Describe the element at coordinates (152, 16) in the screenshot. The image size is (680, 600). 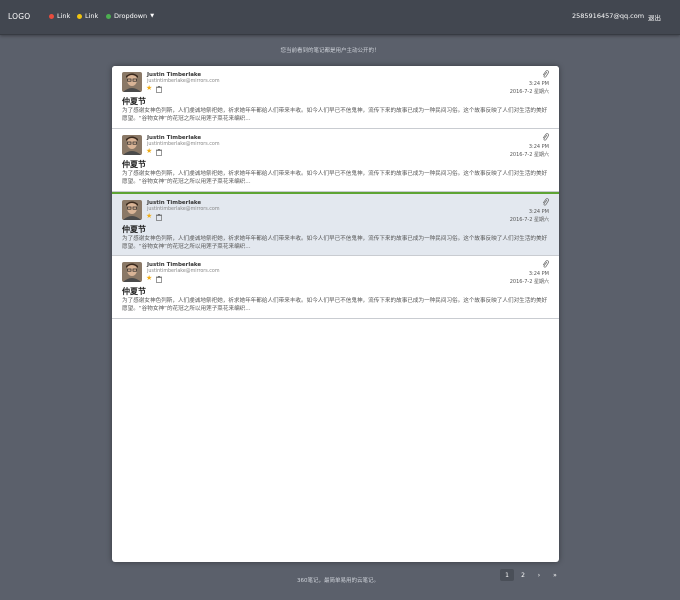
I see `chevron-down-icon: ▼` at that location.